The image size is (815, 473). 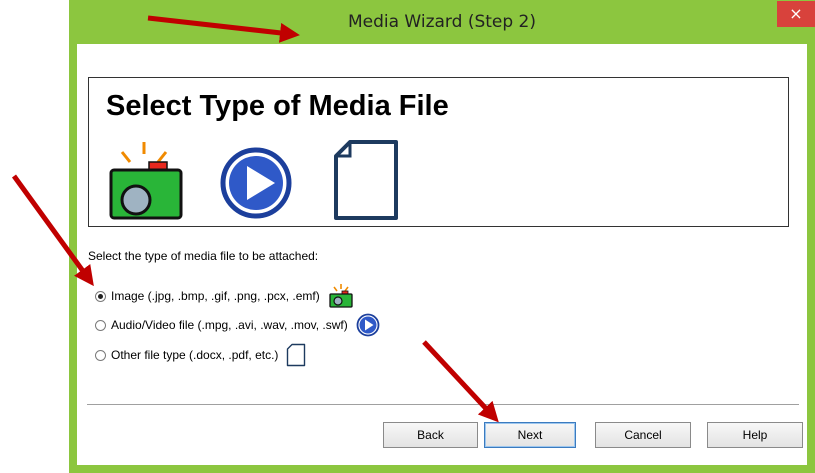 I want to click on audio-video-radio, so click(x=100, y=325).